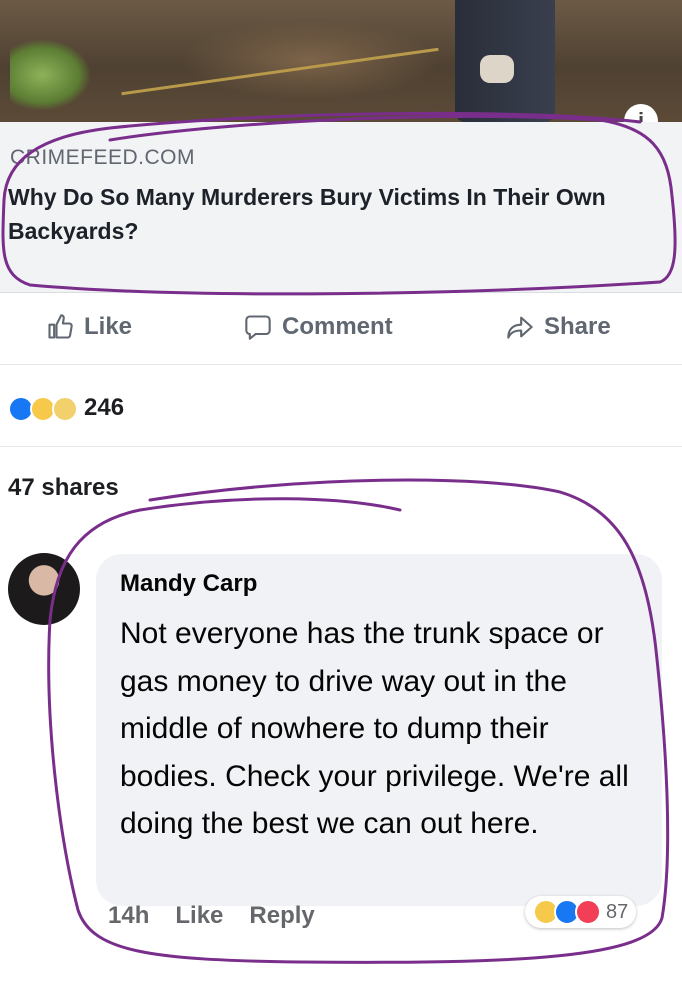  I want to click on reaction-count: 246, so click(104, 407).